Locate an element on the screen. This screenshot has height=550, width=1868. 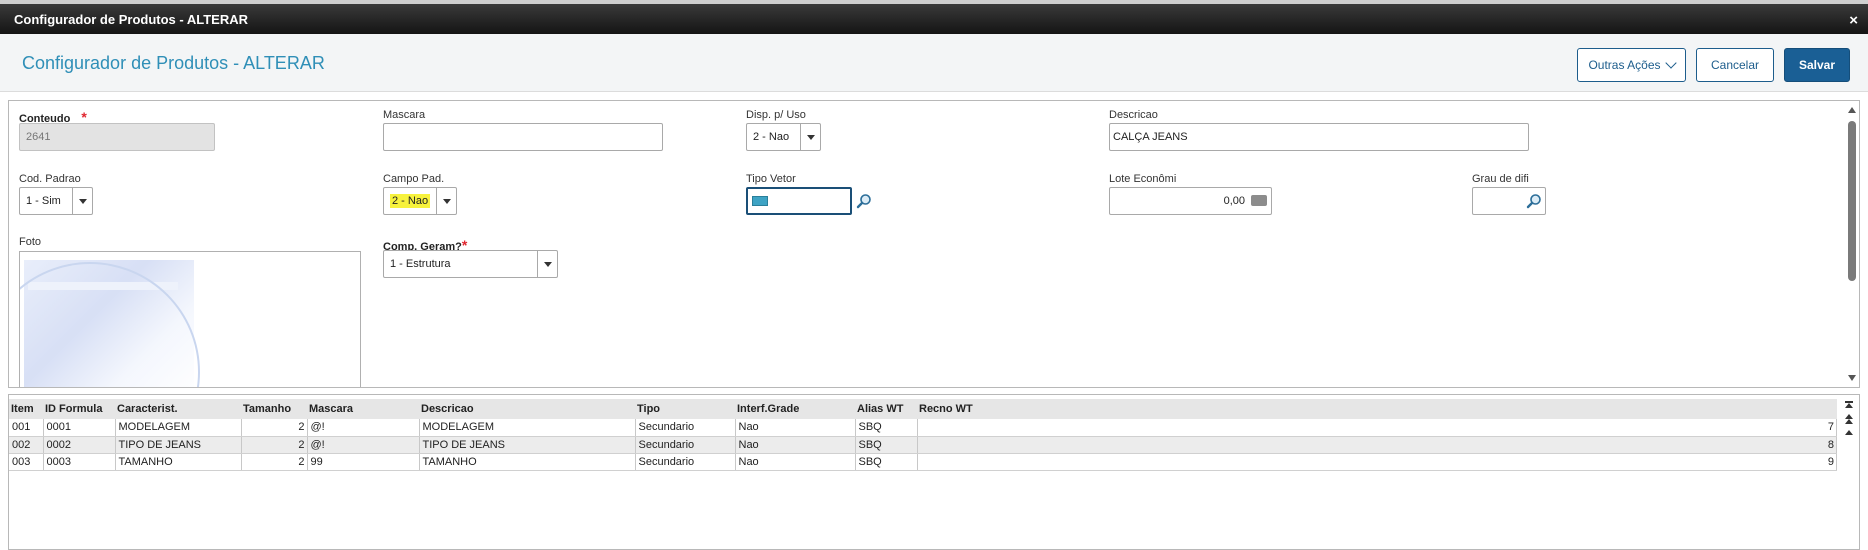
mascara-field is located at coordinates (523, 137).